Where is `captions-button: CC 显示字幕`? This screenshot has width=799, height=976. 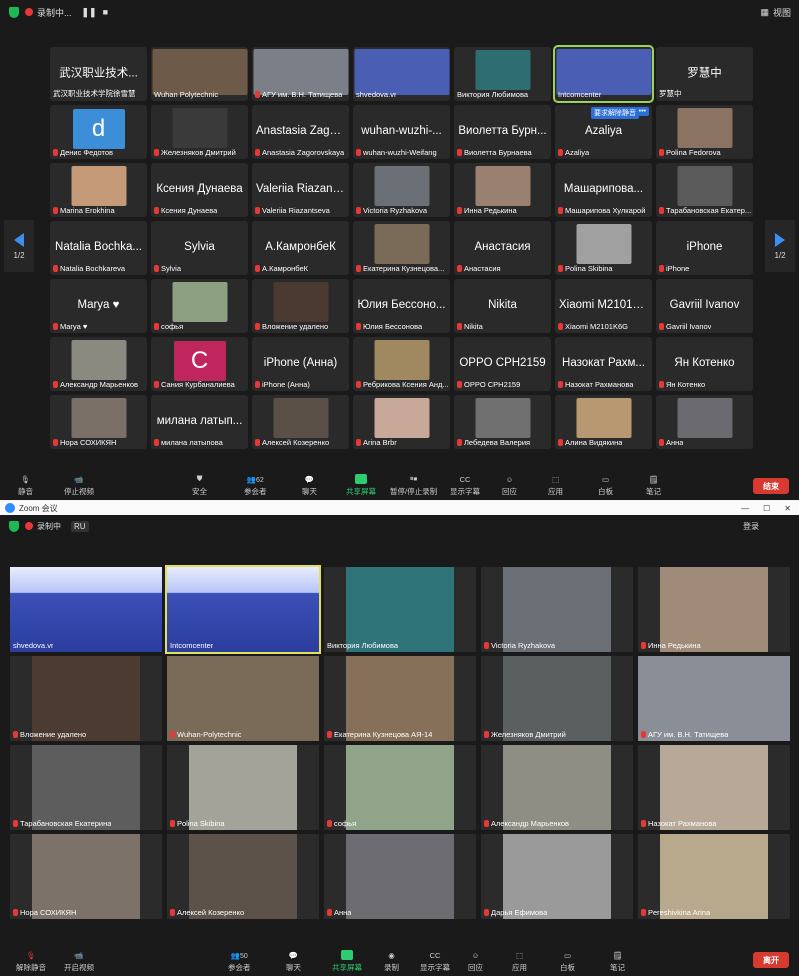 captions-button: CC 显示字幕 is located at coordinates (465, 486).